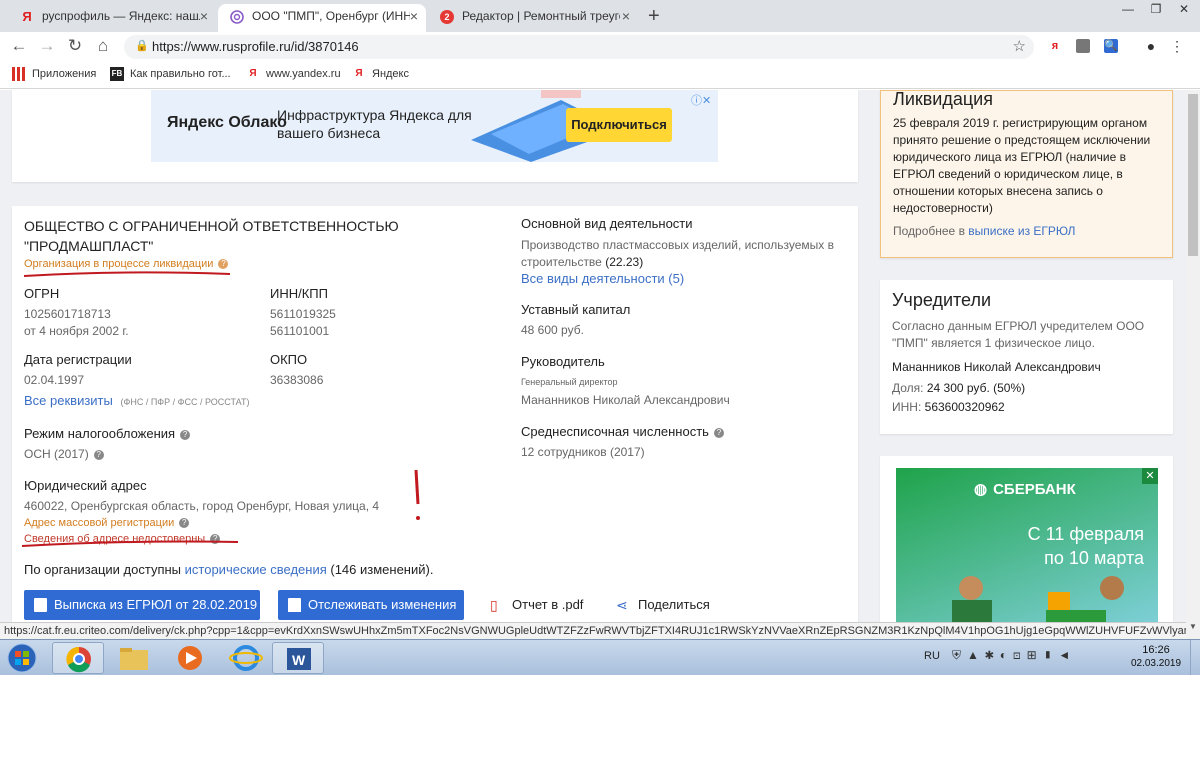 This screenshot has width=1200, height=765. Describe the element at coordinates (541, 16) in the screenshot. I see `tab-title: Редактор | Ремонтный треугол` at that location.